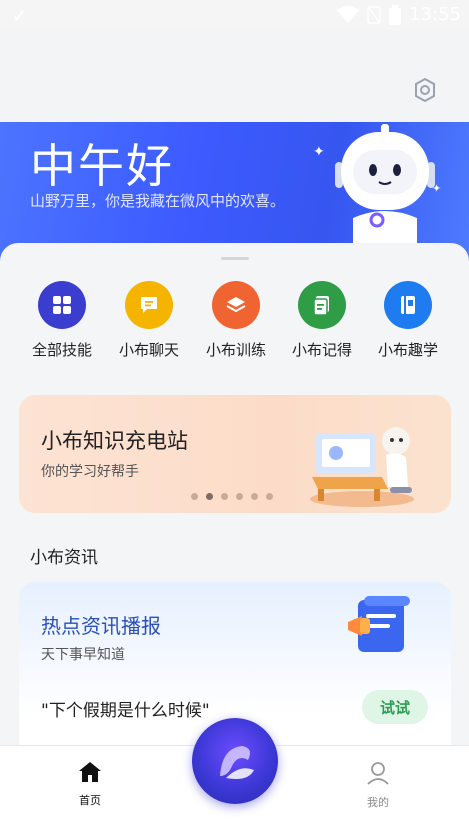 The image size is (469, 839). I want to click on sparkle-icon: ✦, so click(319, 152).